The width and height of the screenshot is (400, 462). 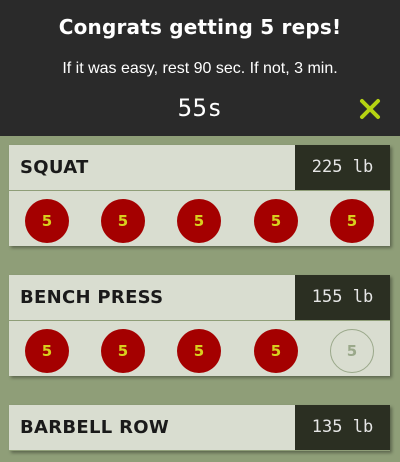 What do you see at coordinates (342, 427) in the screenshot?
I see `exercise-weight: 135 lb` at bounding box center [342, 427].